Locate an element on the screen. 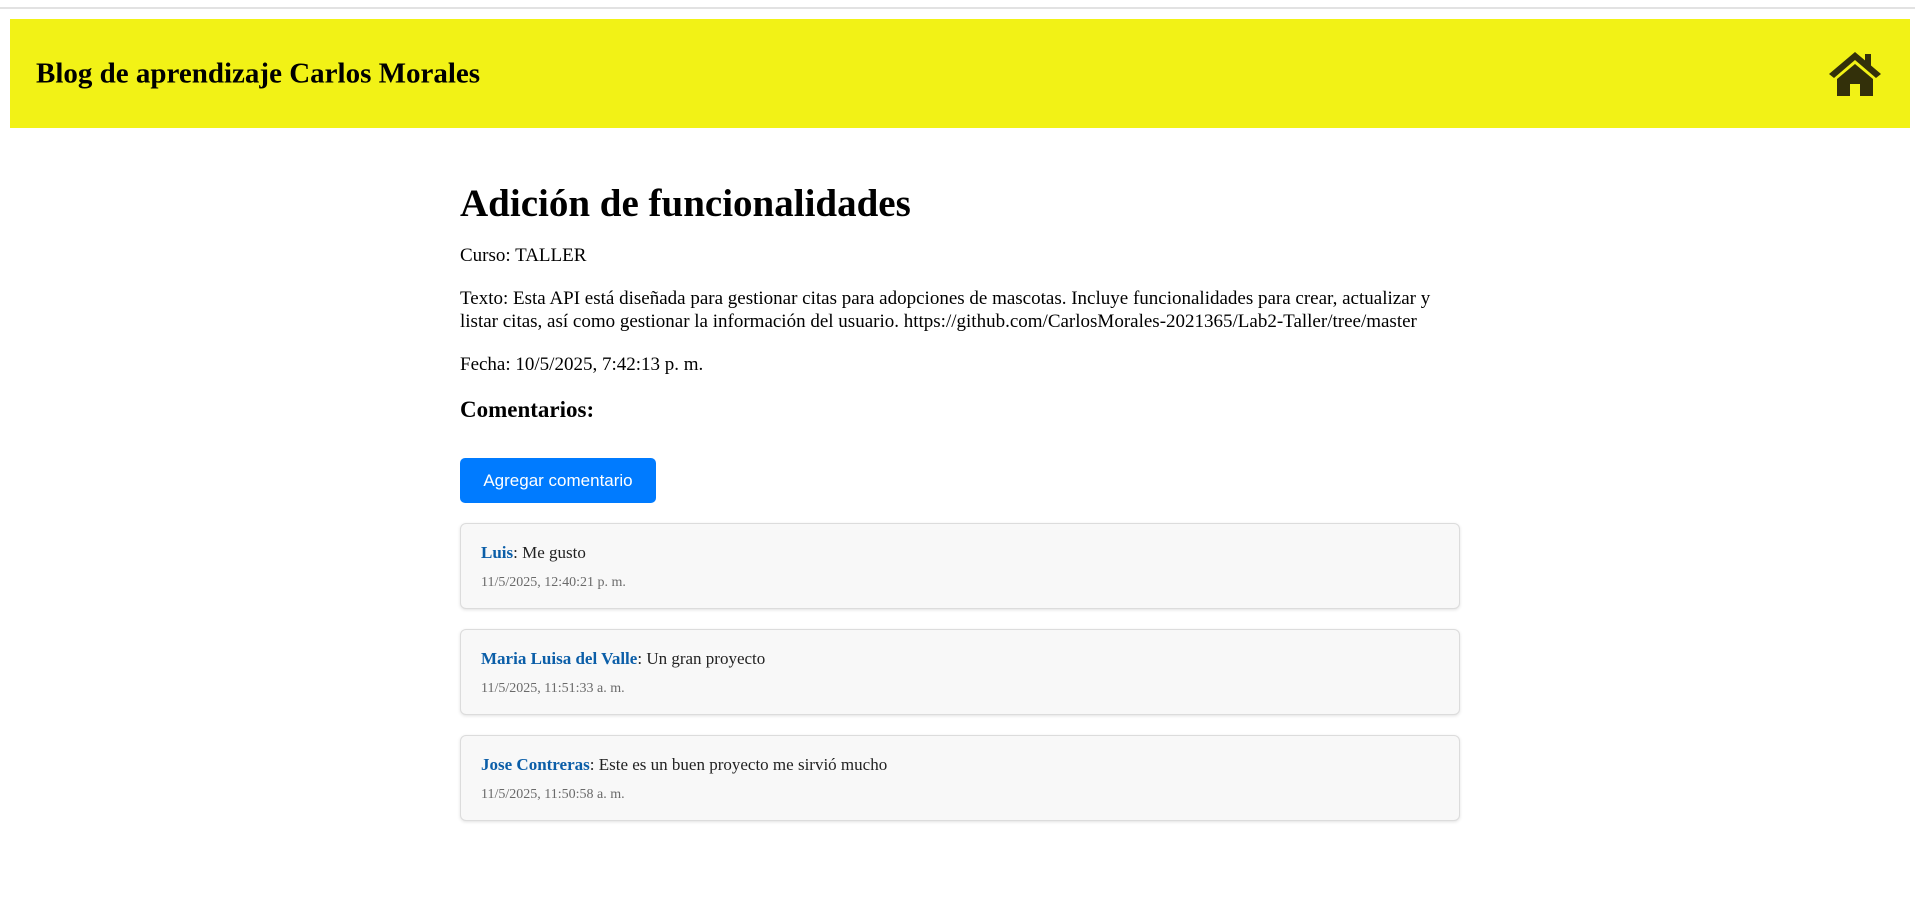  comment-text: Este es un buen proyecto me sirvió mucho is located at coordinates (743, 764).